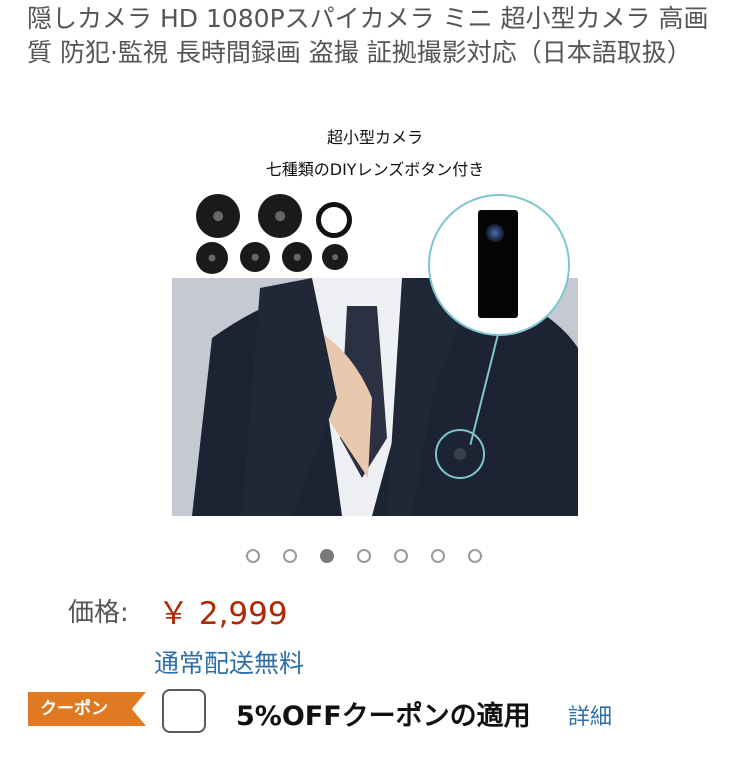  What do you see at coordinates (229, 662) in the screenshot?
I see `shipping-link: 通常配送無料` at bounding box center [229, 662].